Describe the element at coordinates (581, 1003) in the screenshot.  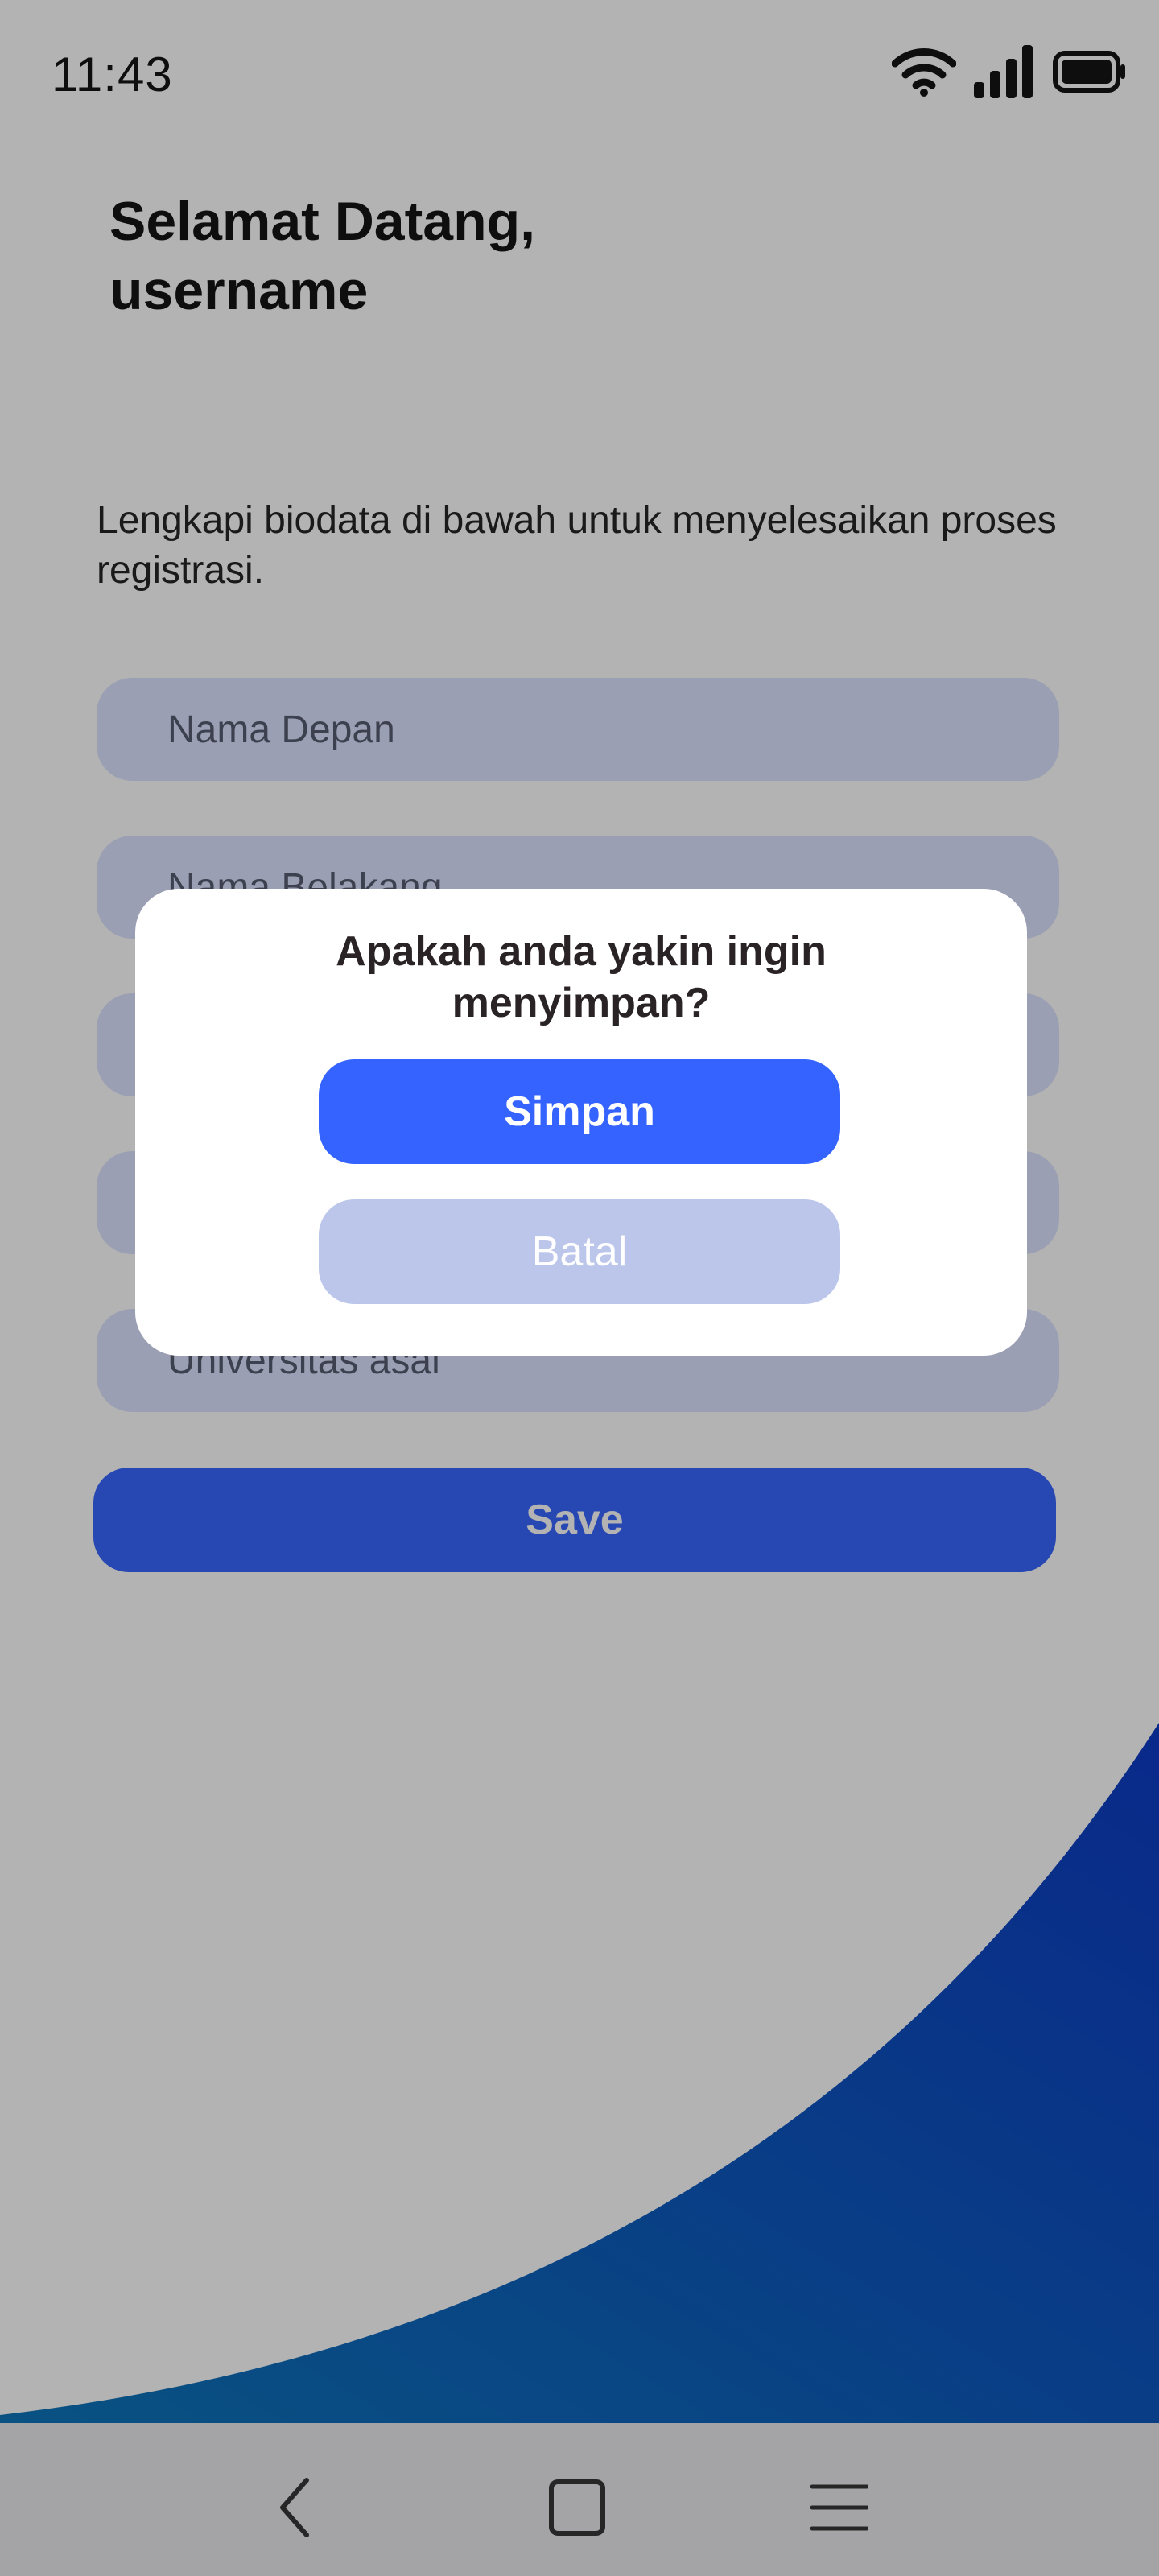
I see `dialog-title-line-2: menyimpan?` at that location.